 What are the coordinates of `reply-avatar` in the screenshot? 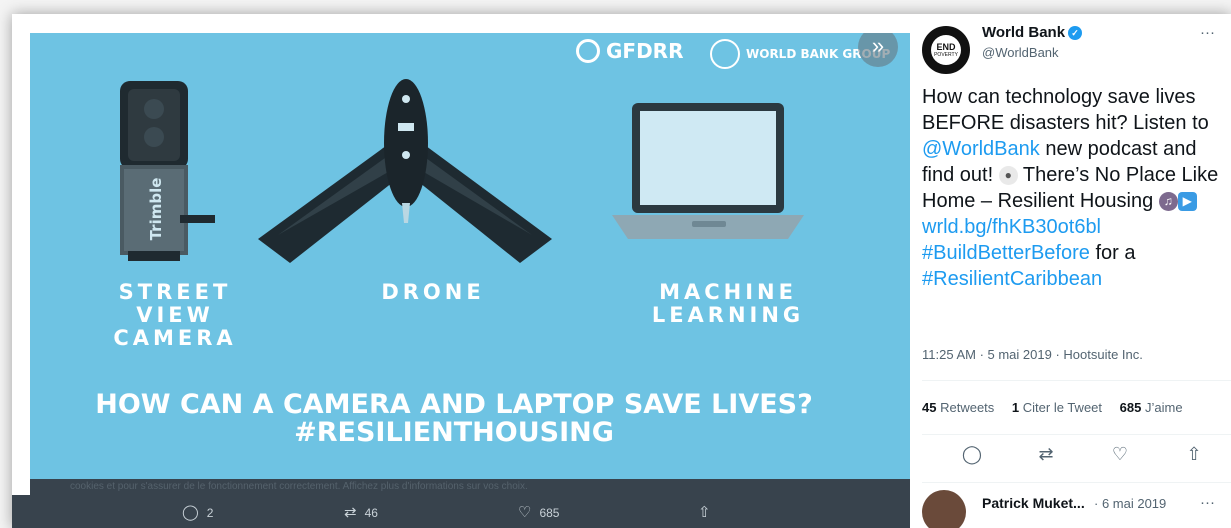 It's located at (944, 509).